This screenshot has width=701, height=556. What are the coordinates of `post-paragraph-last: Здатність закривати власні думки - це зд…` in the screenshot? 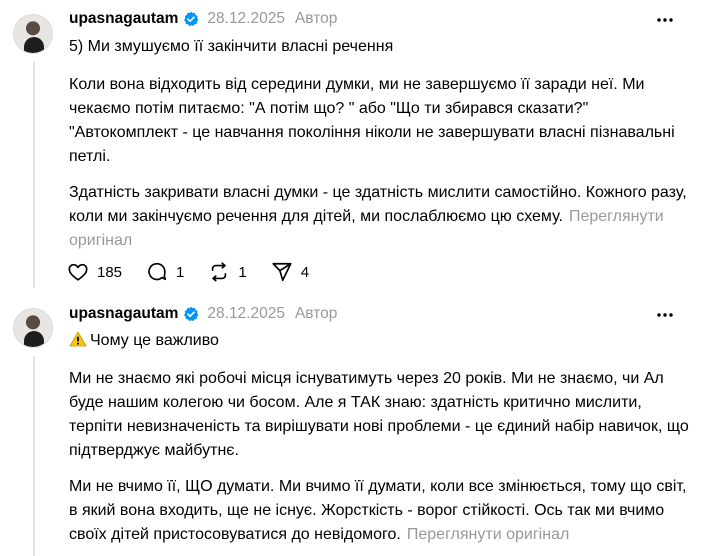 It's located at (379, 217).